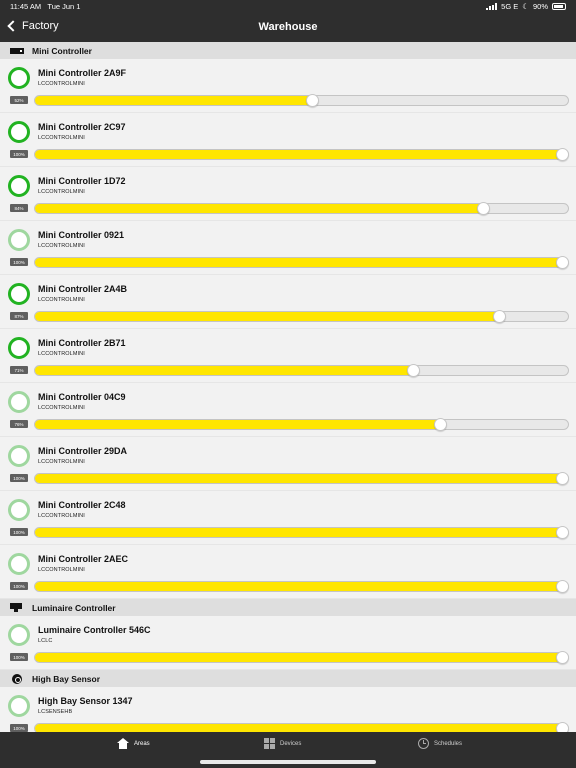 This screenshot has height=768, width=576. Describe the element at coordinates (82, 181) in the screenshot. I see `device-name: Mini Controller 1D72` at that location.